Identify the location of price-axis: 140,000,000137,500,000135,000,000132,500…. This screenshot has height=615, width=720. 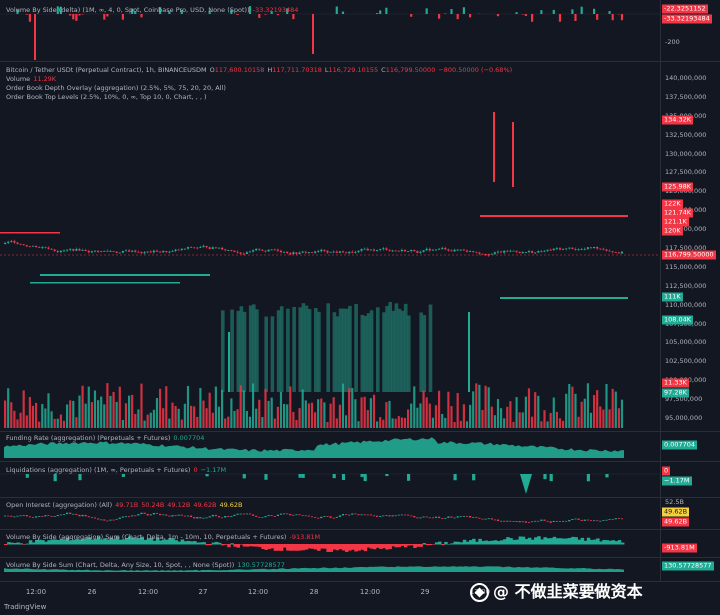
(690, 246).